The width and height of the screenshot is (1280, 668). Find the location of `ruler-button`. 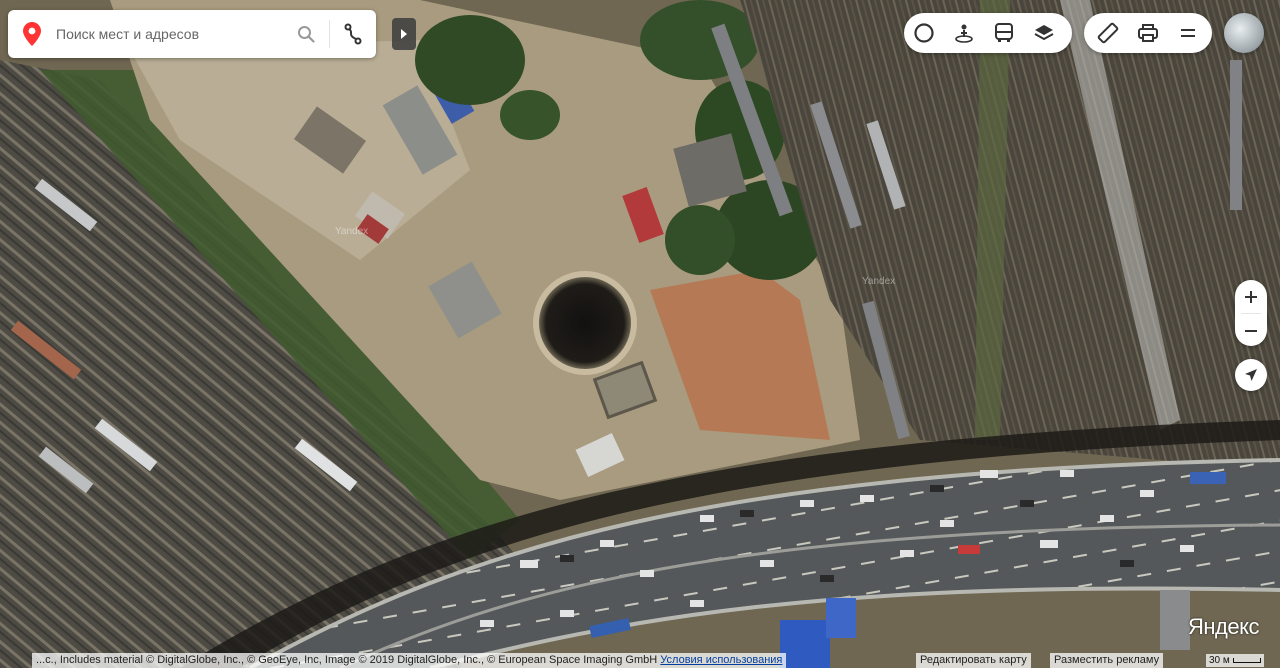

ruler-button is located at coordinates (1108, 33).